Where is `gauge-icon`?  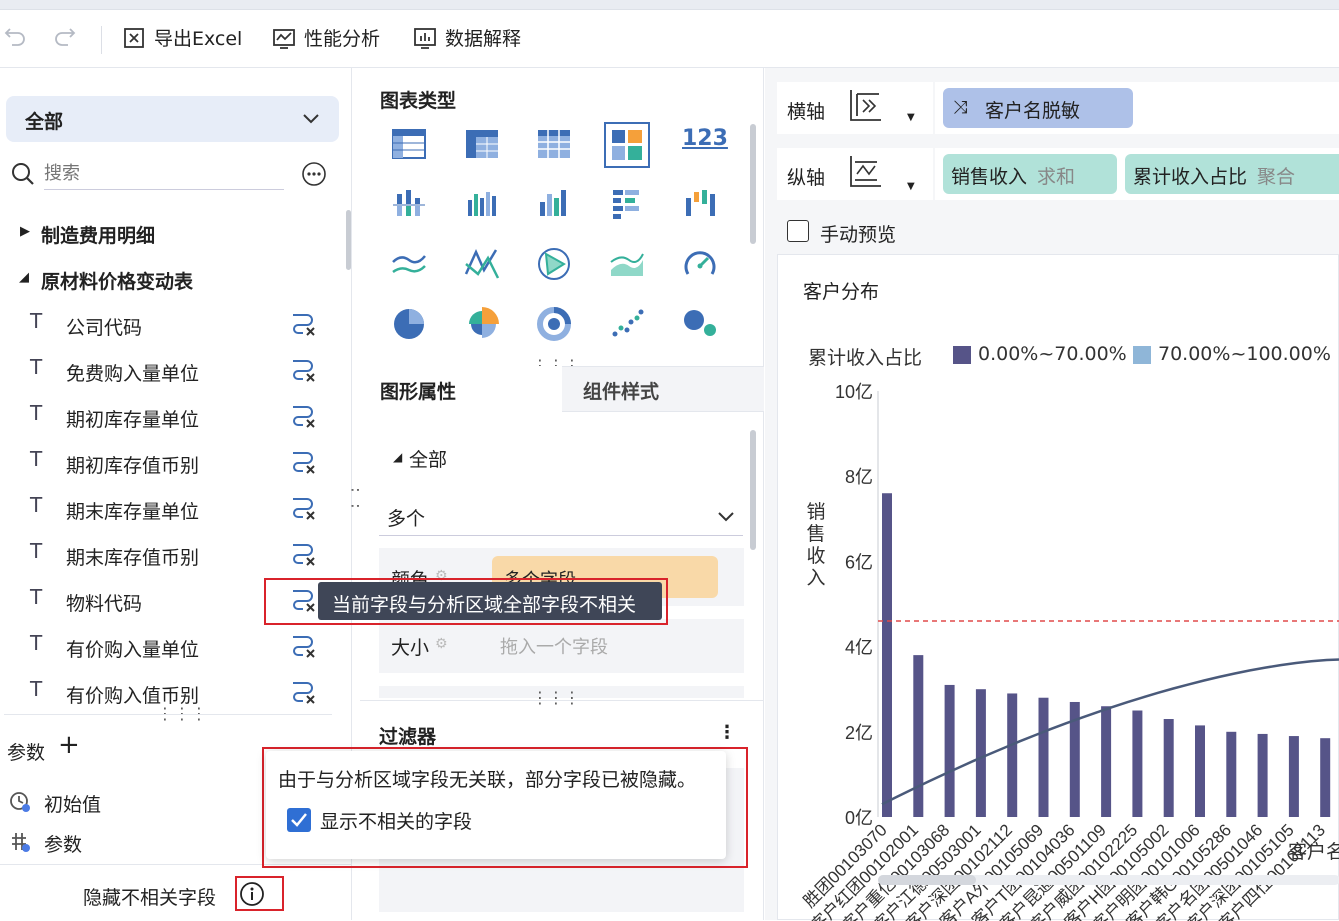
gauge-icon is located at coordinates (700, 264).